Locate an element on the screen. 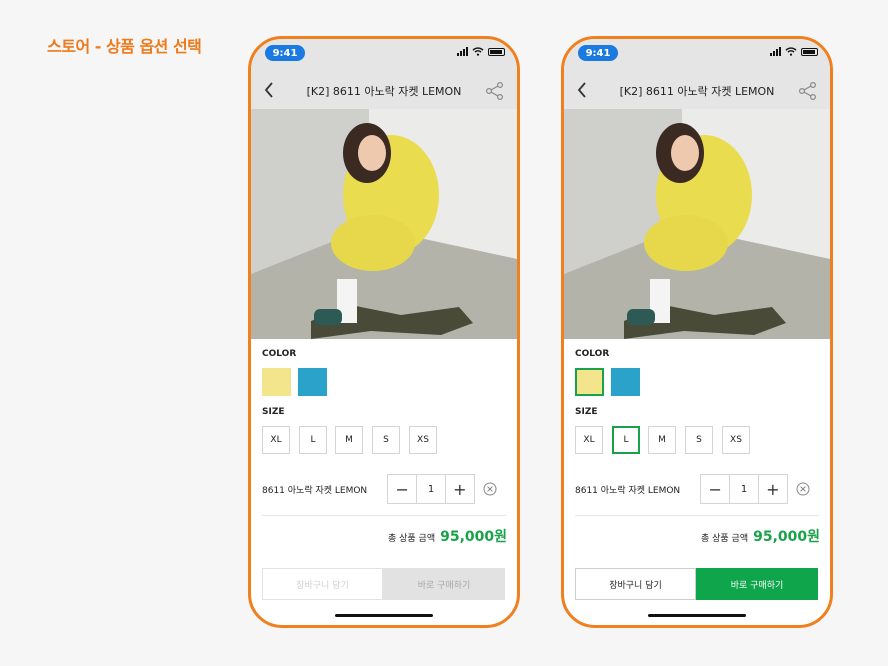 This screenshot has width=888, height=666. page-heading: 스토어 - 상품 옵션 선택 is located at coordinates (124, 46).